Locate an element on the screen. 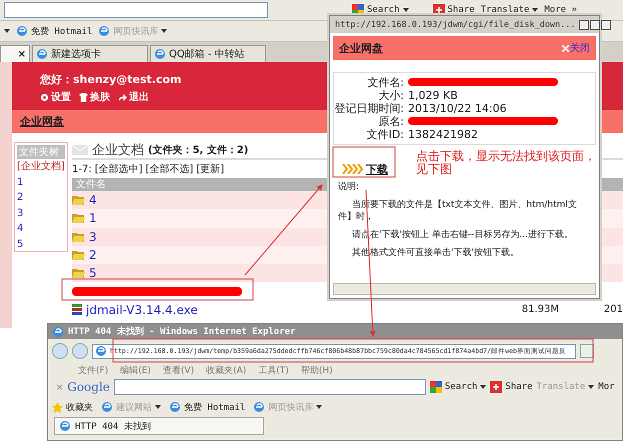  file-size: 81.93M is located at coordinates (539, 310).